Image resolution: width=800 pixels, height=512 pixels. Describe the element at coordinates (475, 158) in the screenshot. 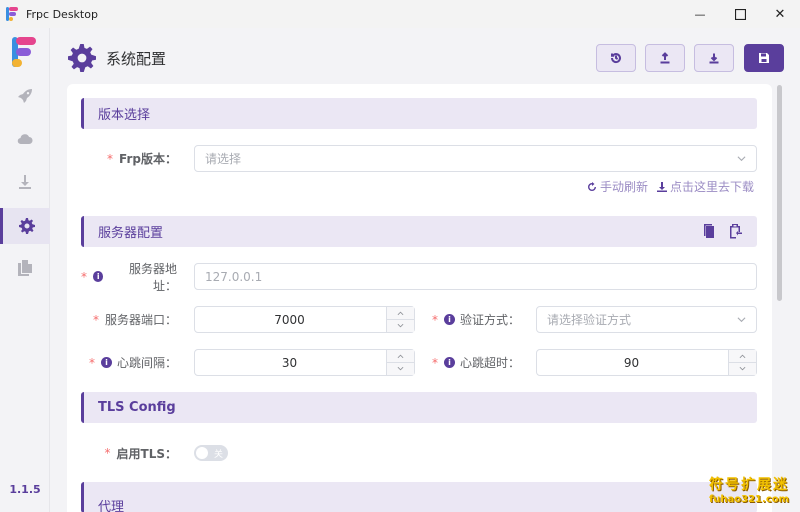

I see `frp-version-select: 请选择` at that location.